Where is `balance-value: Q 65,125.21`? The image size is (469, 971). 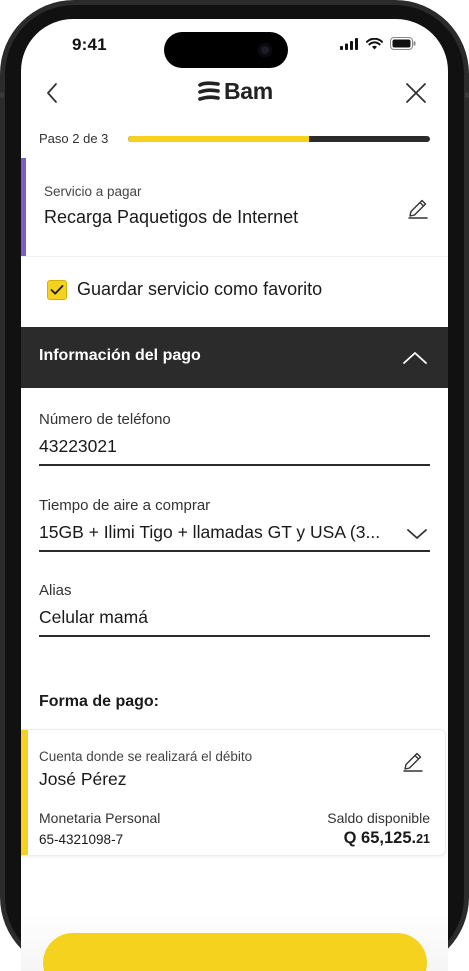
balance-value: Q 65,125.21 is located at coordinates (387, 838).